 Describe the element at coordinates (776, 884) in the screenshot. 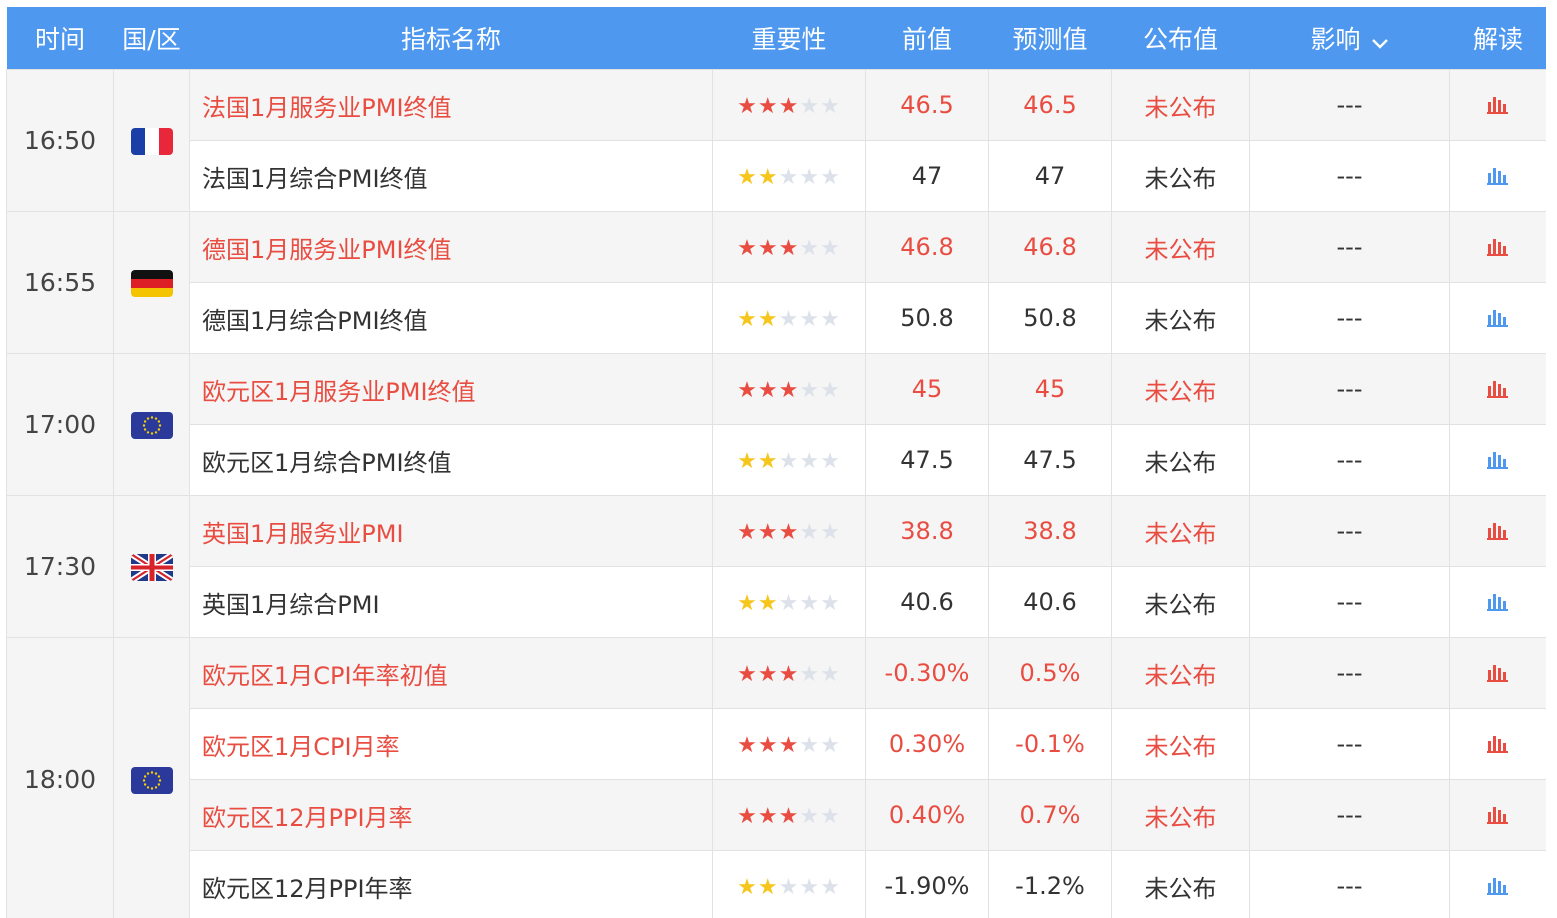

I see `table-row: 欧元区12月PPI年率 ★★★★★ -1.90% -1.2% 未公布 ---` at that location.